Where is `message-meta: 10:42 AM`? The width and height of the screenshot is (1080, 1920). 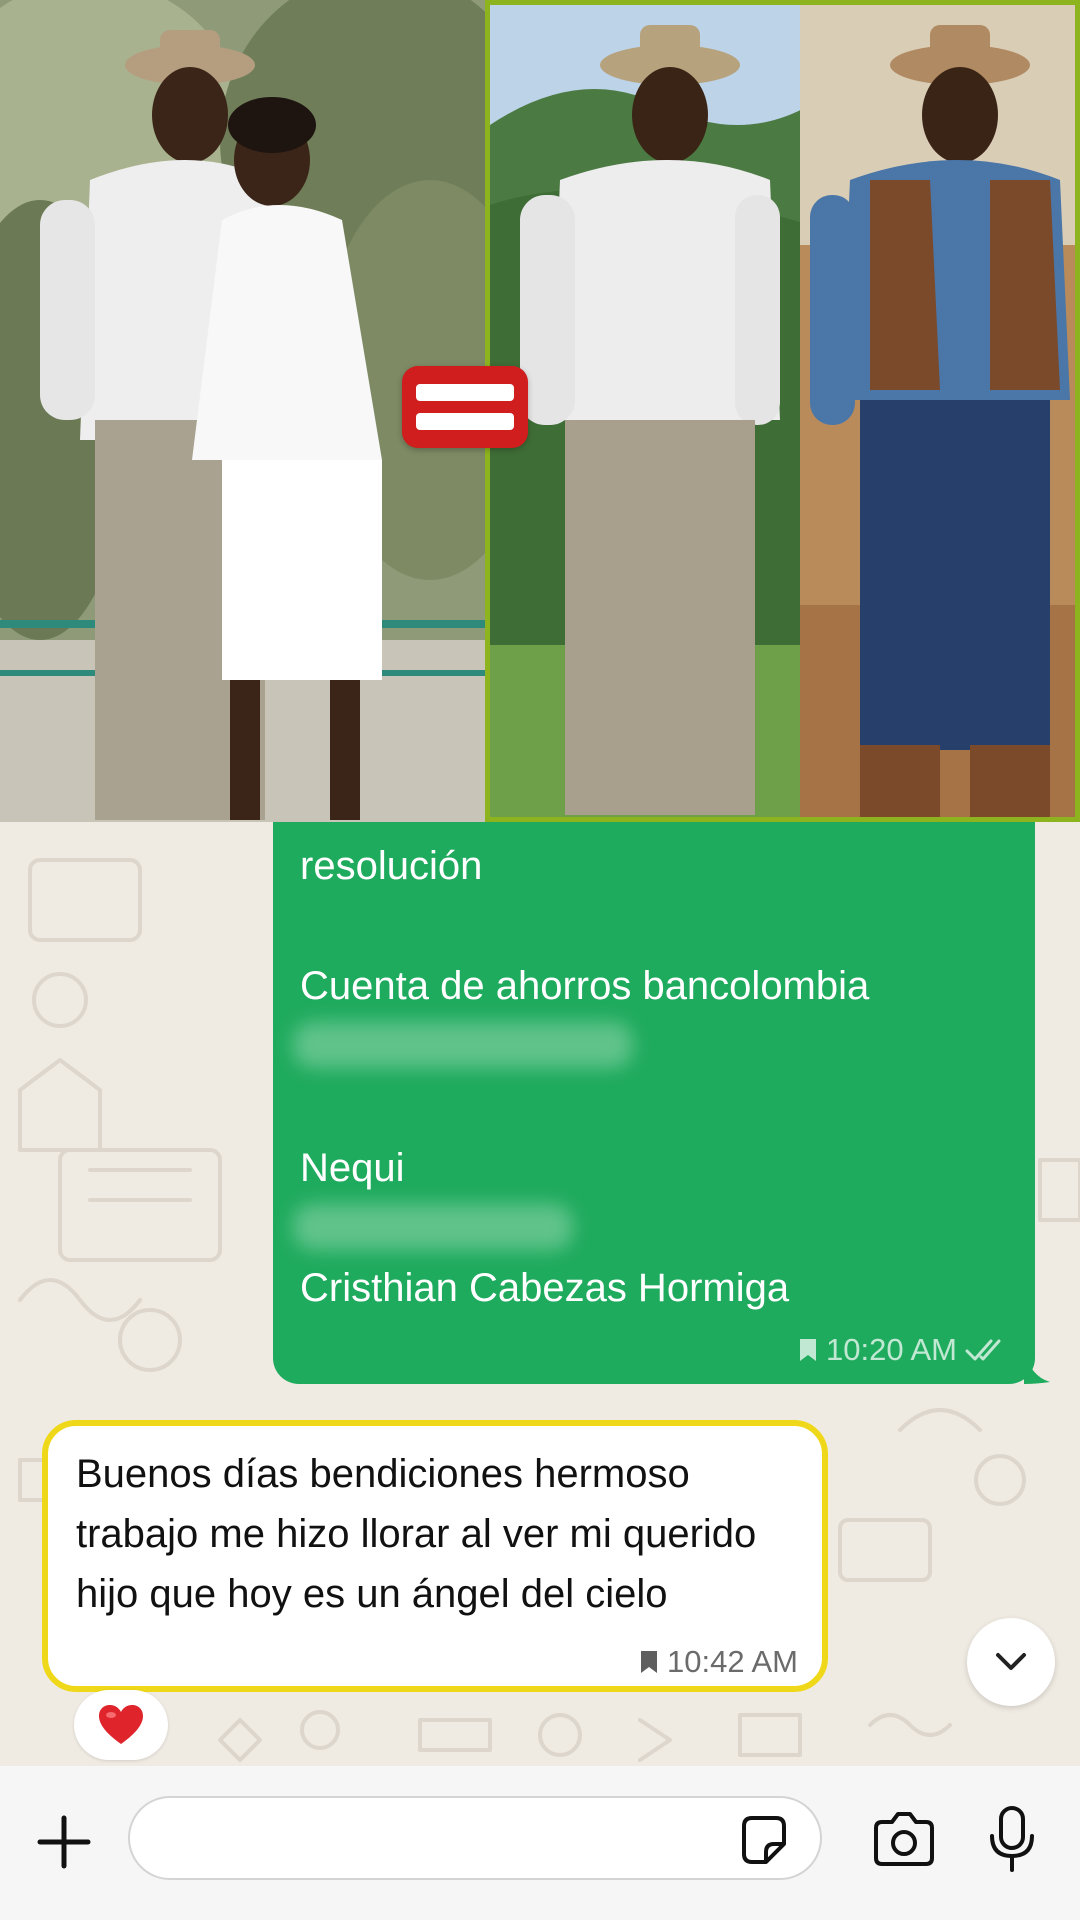 message-meta: 10:42 AM is located at coordinates (718, 1662).